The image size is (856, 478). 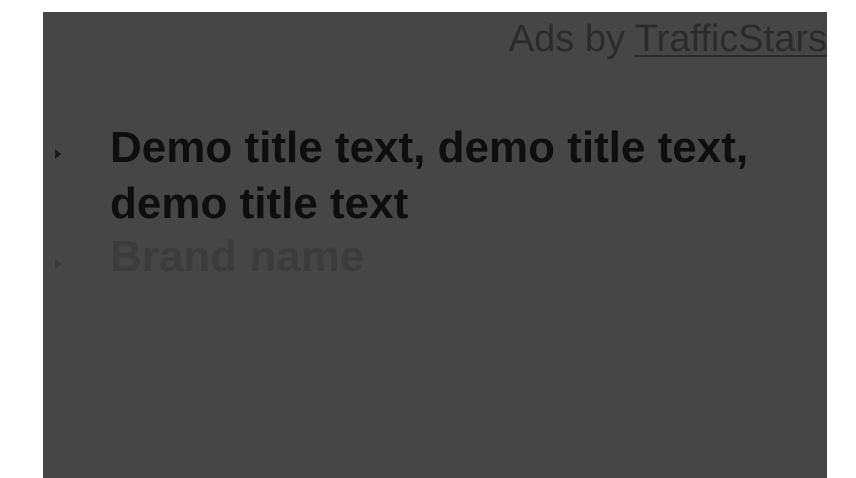 What do you see at coordinates (731, 39) in the screenshot?
I see `trafficstars-link: TrafficStars` at bounding box center [731, 39].